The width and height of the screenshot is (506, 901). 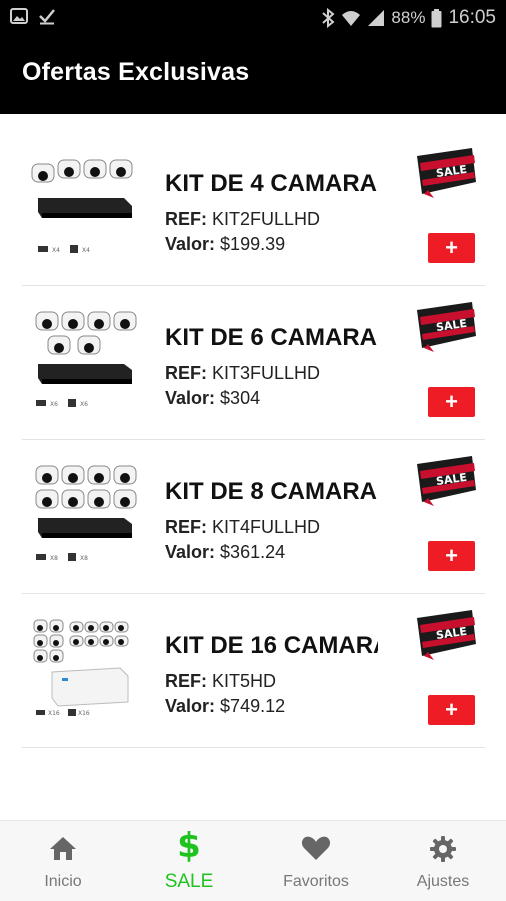 I want to click on wifi-icon, so click(x=351, y=18).